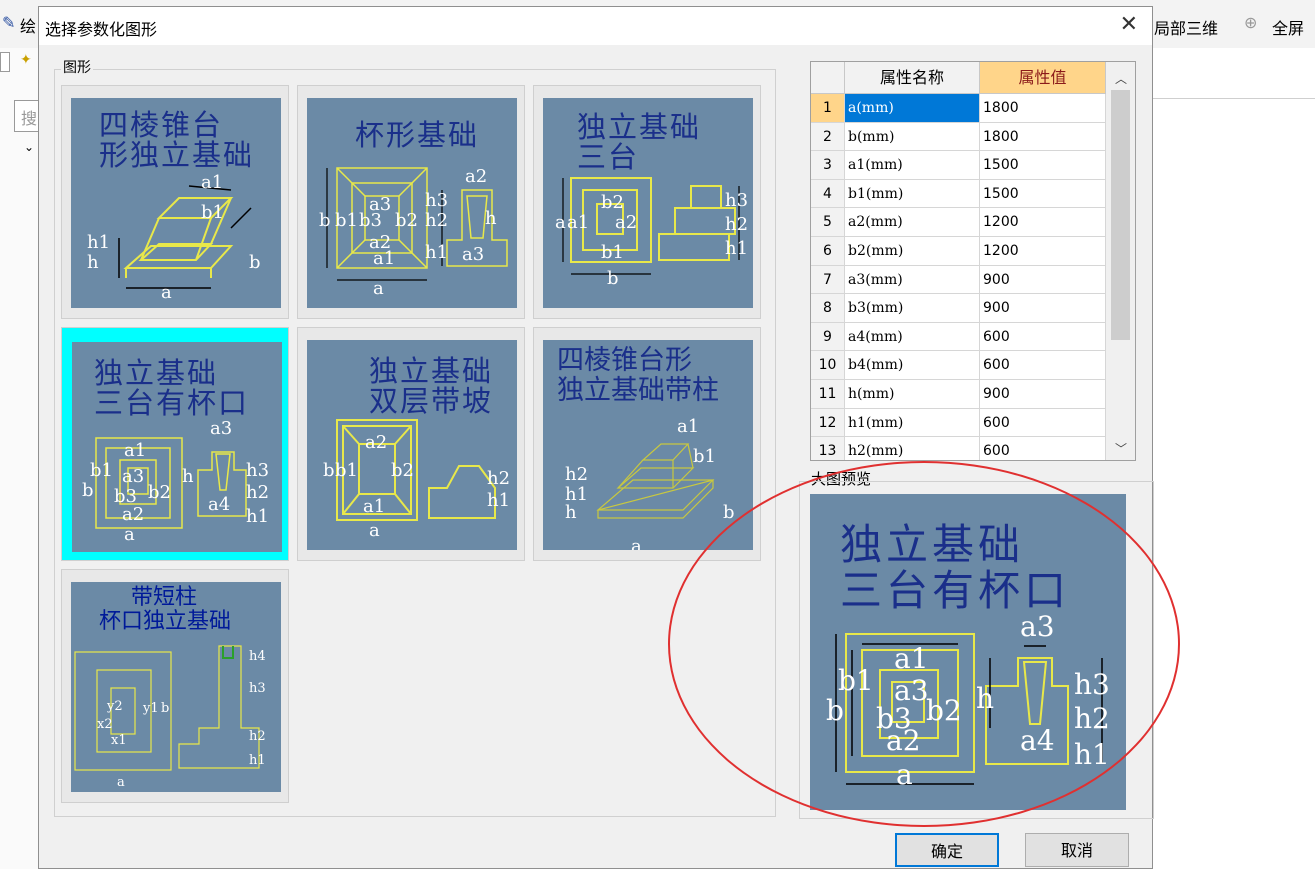 The image size is (1315, 869). Describe the element at coordinates (8, 22) in the screenshot. I see `draw-icon: ✎` at that location.